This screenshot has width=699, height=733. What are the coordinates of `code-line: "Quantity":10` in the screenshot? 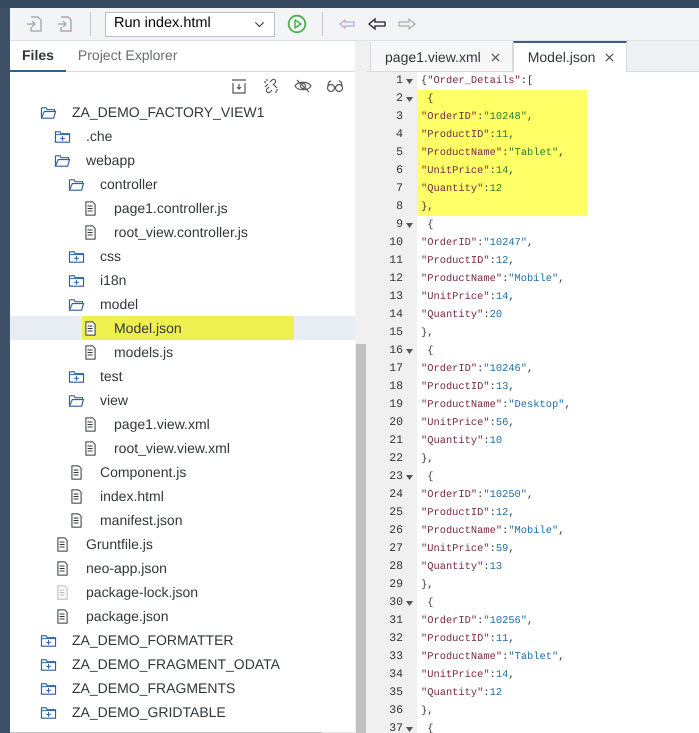 It's located at (461, 441).